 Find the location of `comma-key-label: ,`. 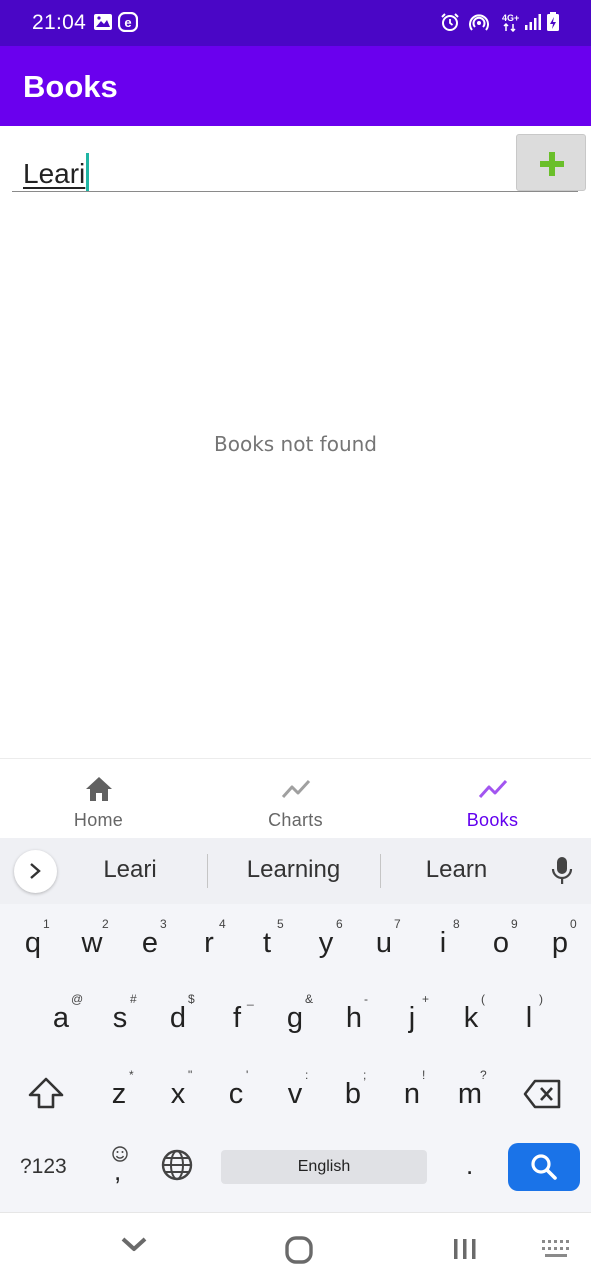

comma-key-label: , is located at coordinates (118, 1171).